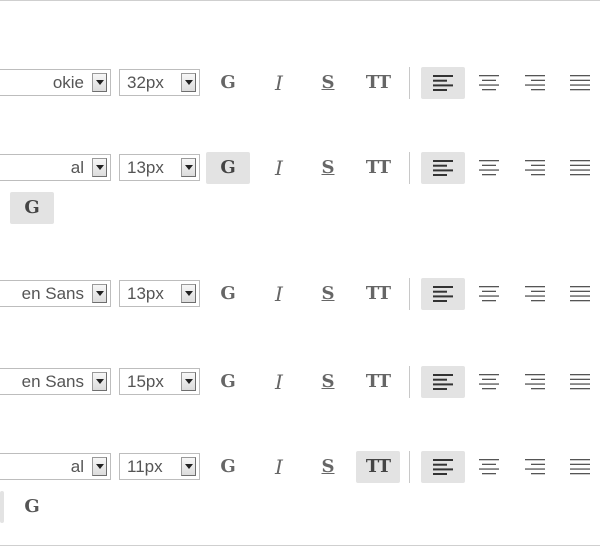  I want to click on font-size-select: 32px, so click(159, 82).